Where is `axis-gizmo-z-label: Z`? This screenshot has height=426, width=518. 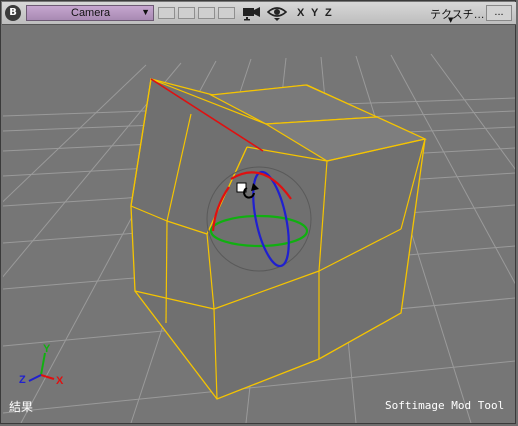 axis-gizmo-z-label: Z is located at coordinates (22, 380).